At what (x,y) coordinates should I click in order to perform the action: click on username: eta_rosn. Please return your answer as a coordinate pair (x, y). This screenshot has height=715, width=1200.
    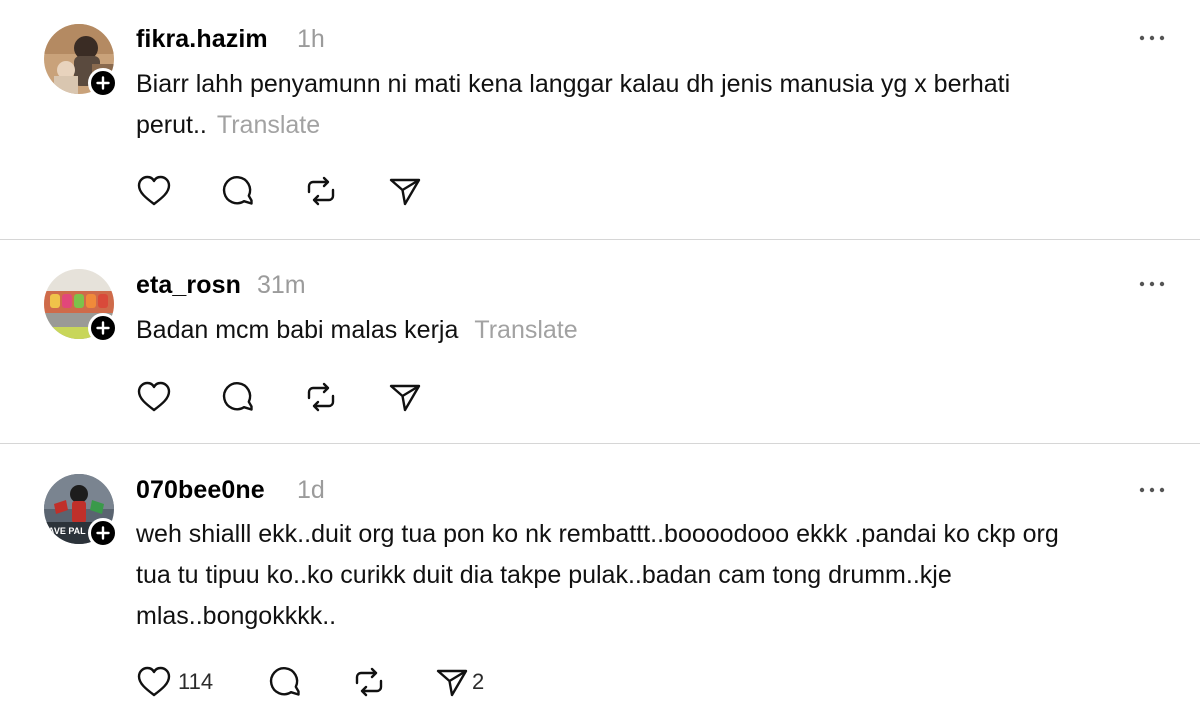
    Looking at the image, I should click on (188, 285).